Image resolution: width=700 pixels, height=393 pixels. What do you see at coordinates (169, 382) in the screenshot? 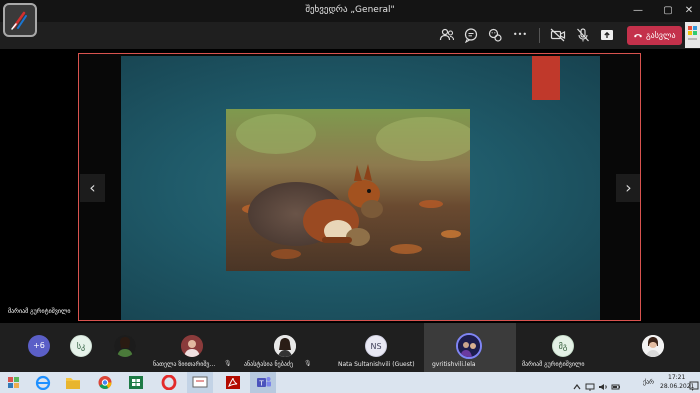
I see `opera-icon` at bounding box center [169, 382].